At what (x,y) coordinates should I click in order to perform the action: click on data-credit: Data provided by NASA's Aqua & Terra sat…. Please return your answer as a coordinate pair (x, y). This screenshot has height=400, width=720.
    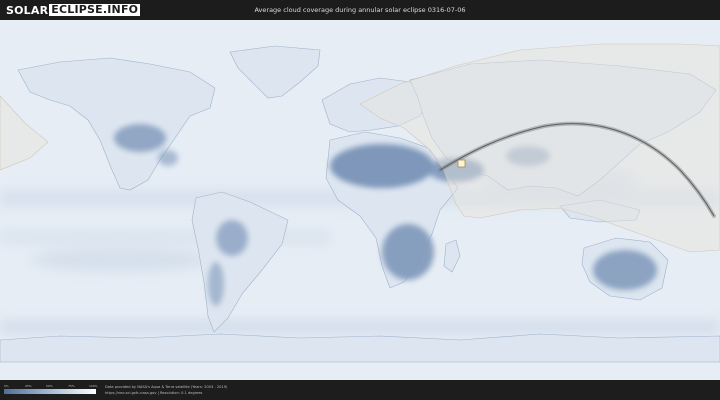
    Looking at the image, I should click on (166, 387).